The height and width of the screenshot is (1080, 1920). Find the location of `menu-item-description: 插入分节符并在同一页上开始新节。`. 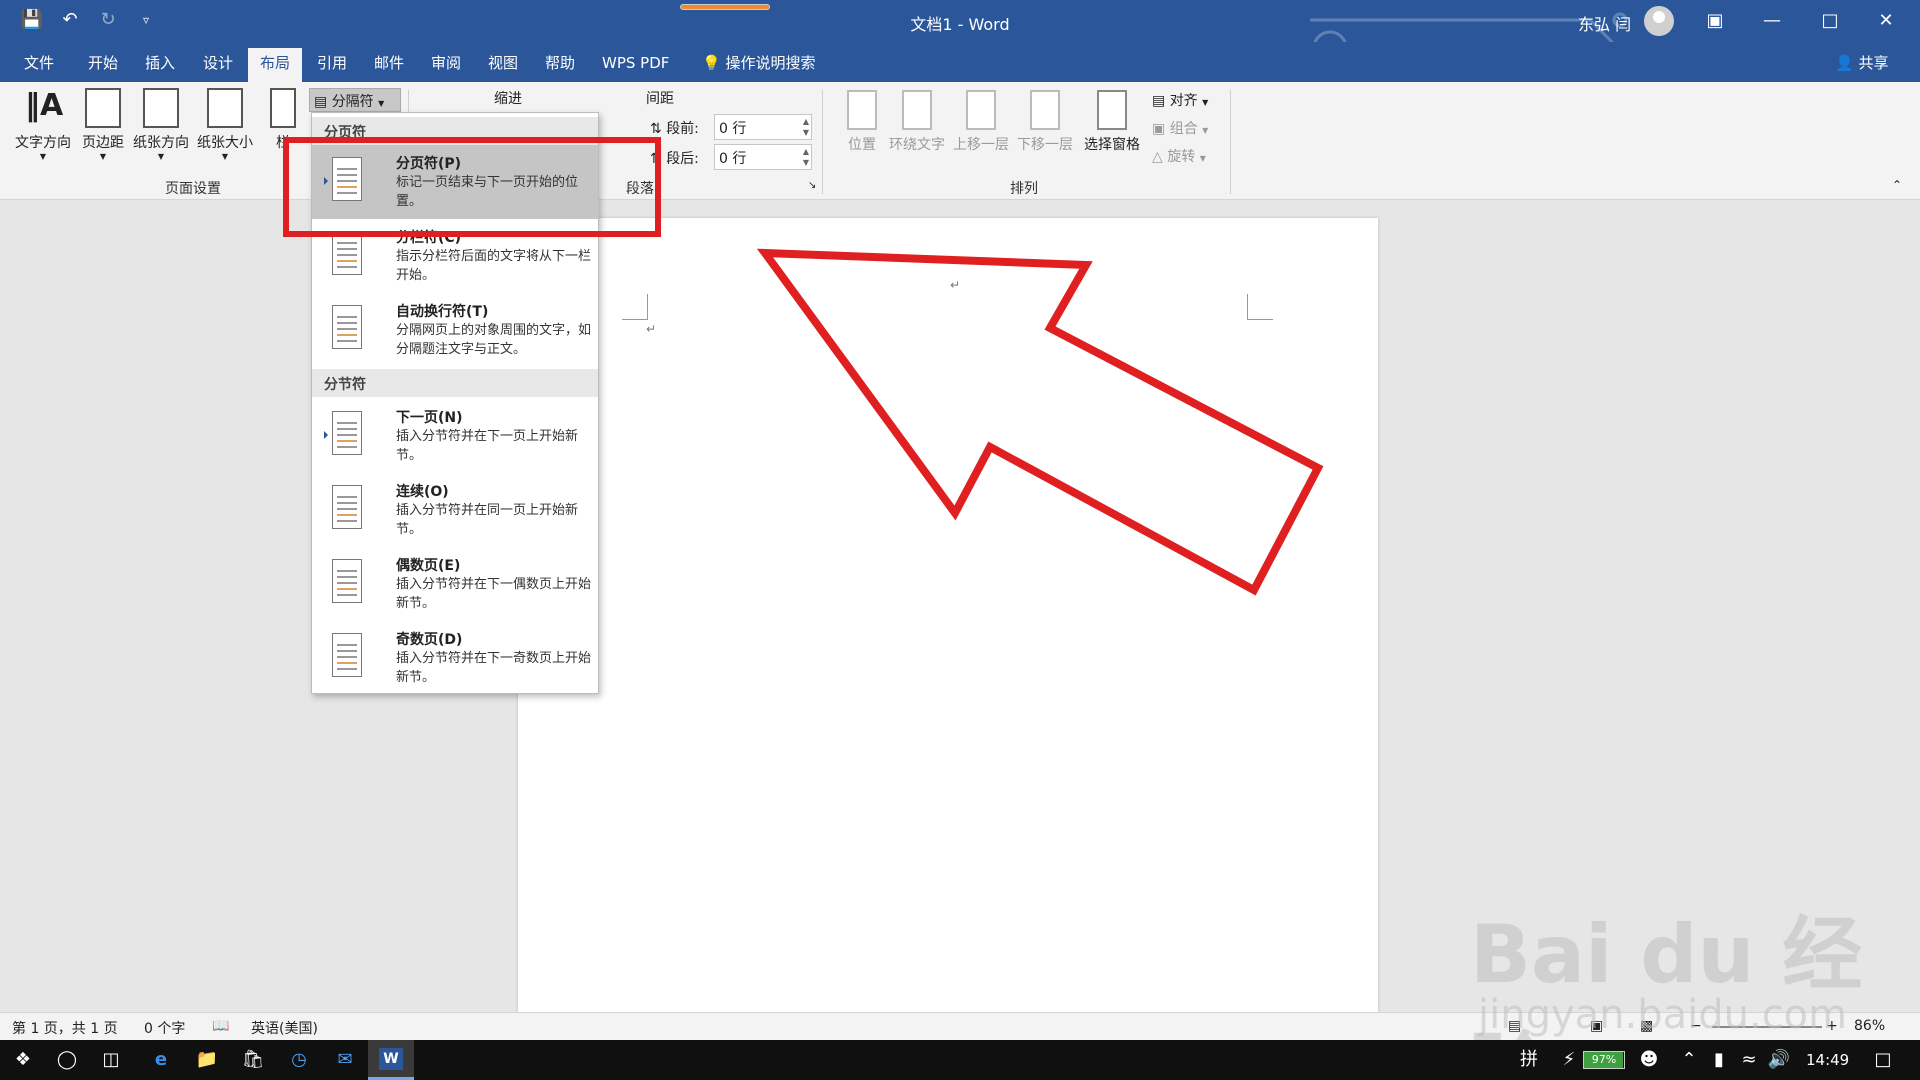

menu-item-description: 插入分节符并在同一页上开始新节。 is located at coordinates (487, 520).